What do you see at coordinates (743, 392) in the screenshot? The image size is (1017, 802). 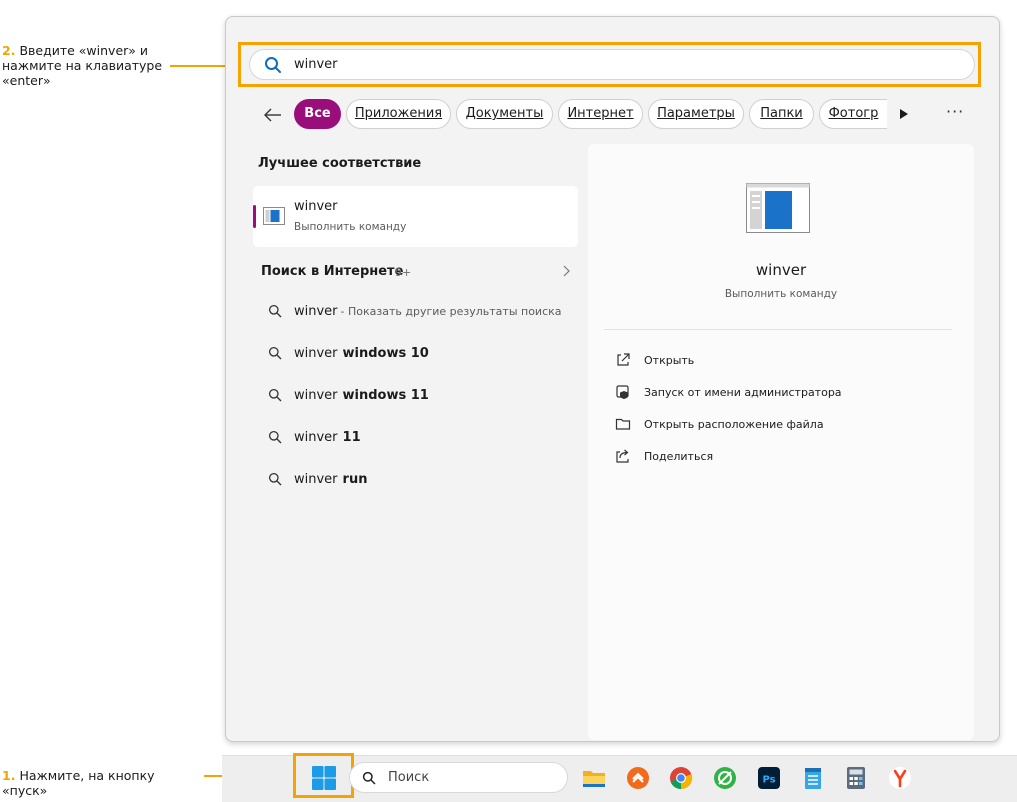 I see `action-label: Запуск от имени администратора` at bounding box center [743, 392].